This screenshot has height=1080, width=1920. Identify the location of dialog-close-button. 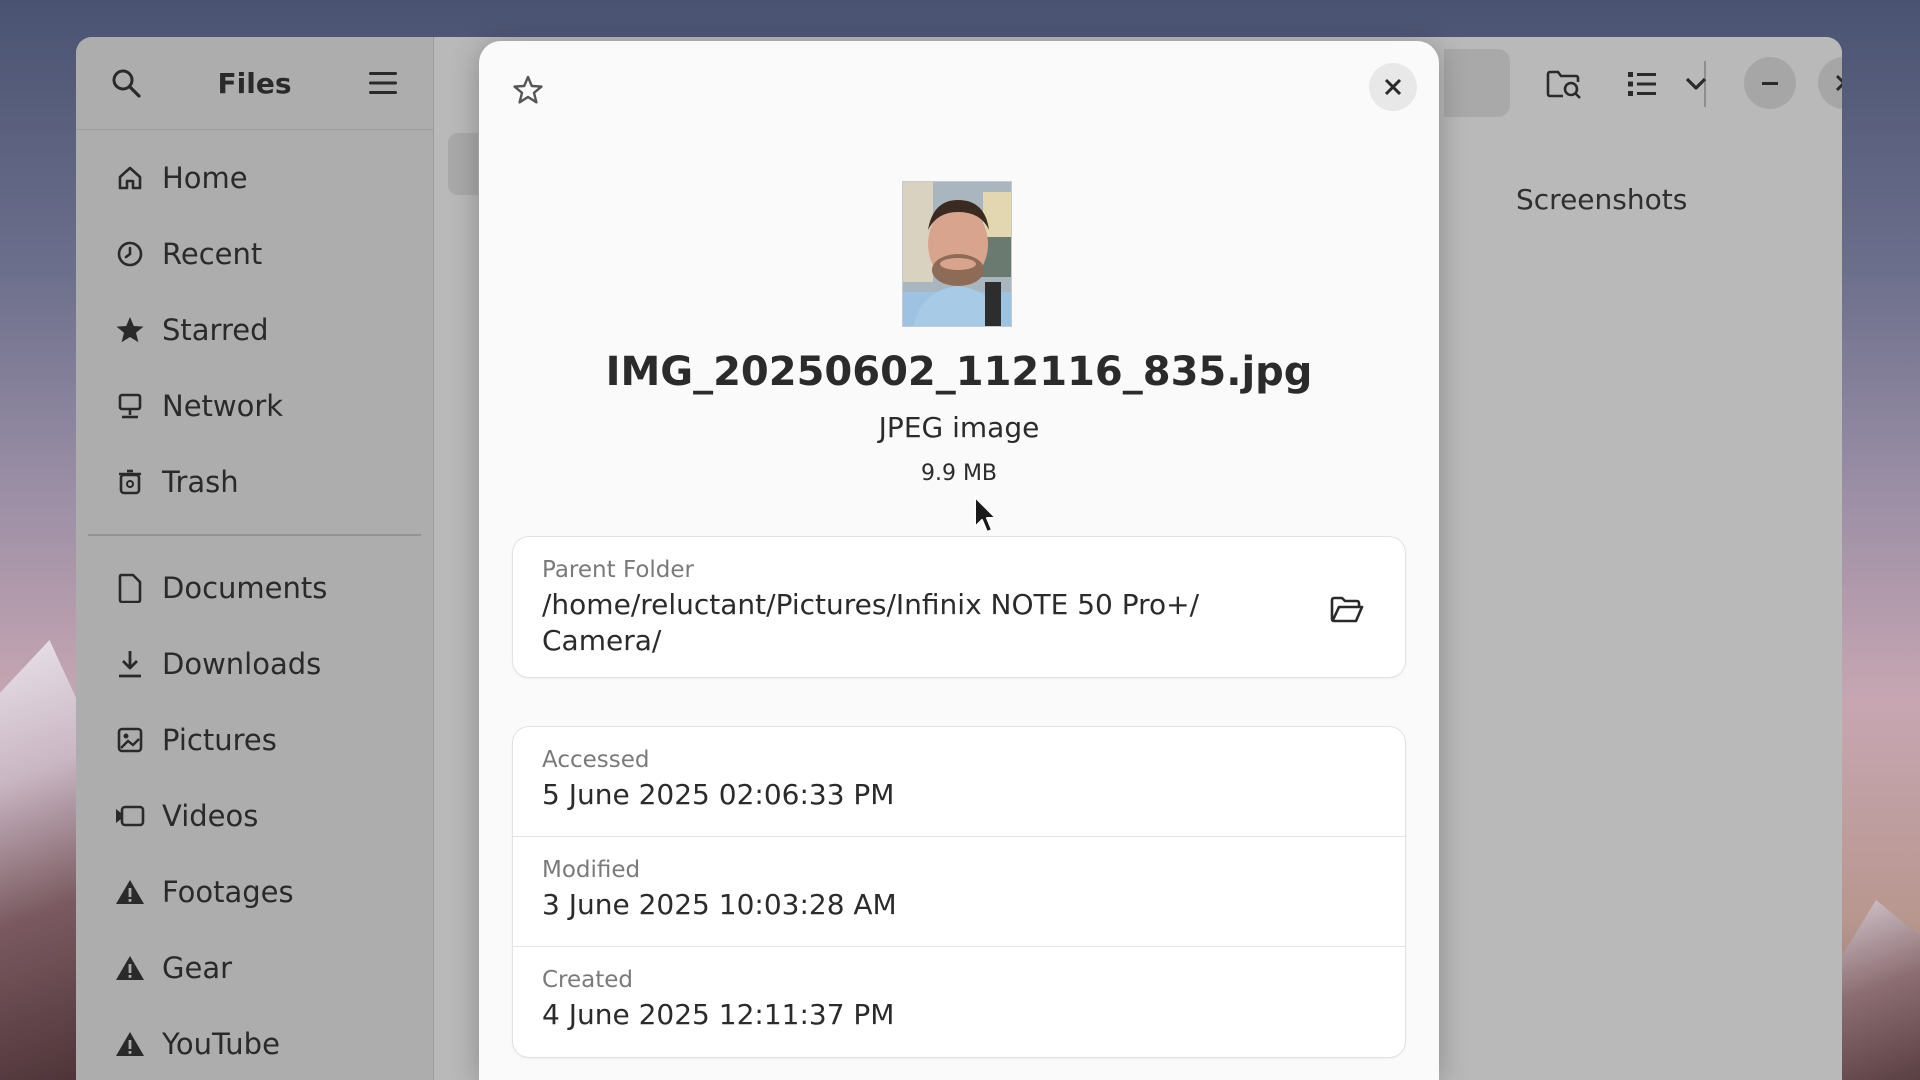
(1393, 87).